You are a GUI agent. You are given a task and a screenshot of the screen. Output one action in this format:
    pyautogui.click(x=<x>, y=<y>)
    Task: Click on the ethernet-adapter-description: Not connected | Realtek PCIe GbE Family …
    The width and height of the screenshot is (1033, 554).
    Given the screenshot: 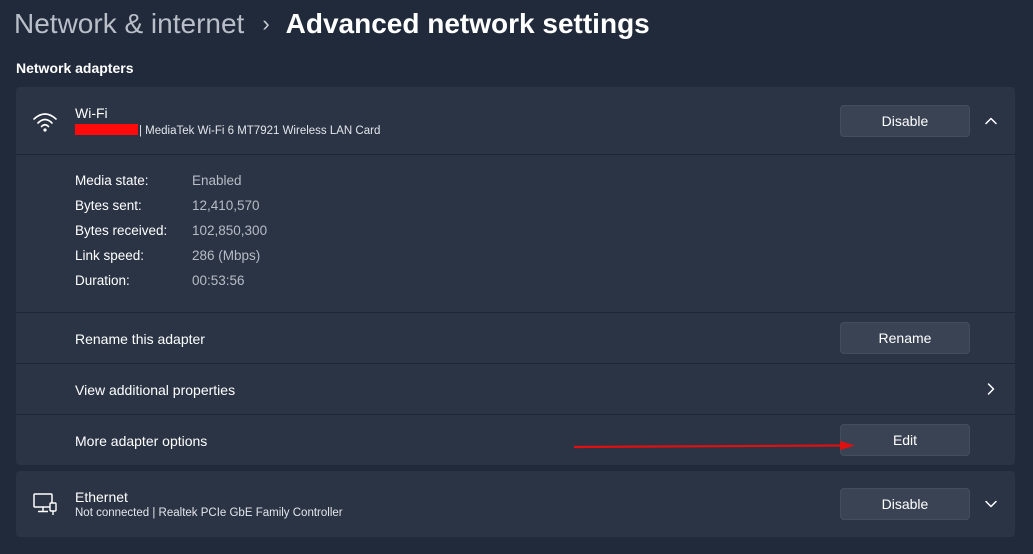 What is the action you would take?
    pyautogui.click(x=209, y=513)
    